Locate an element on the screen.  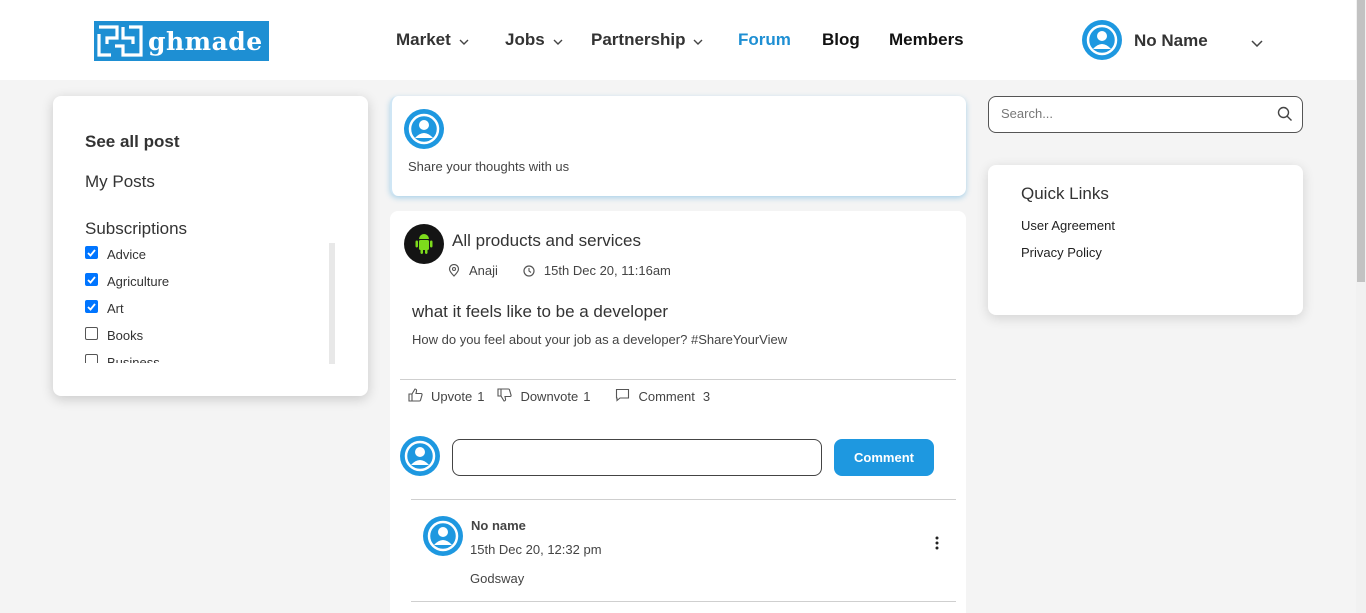
nav-market: Market is located at coordinates (432, 40).